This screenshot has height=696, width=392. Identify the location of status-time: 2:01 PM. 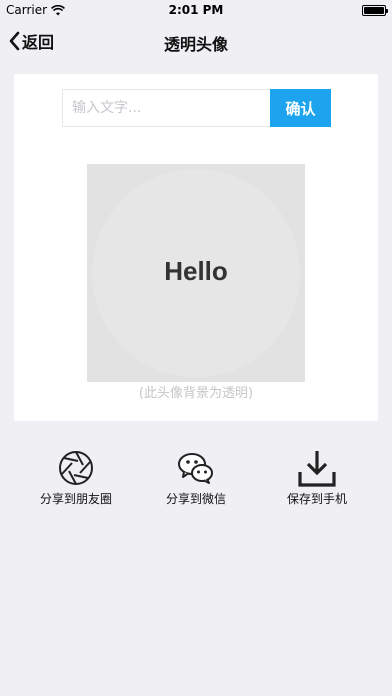
(196, 10).